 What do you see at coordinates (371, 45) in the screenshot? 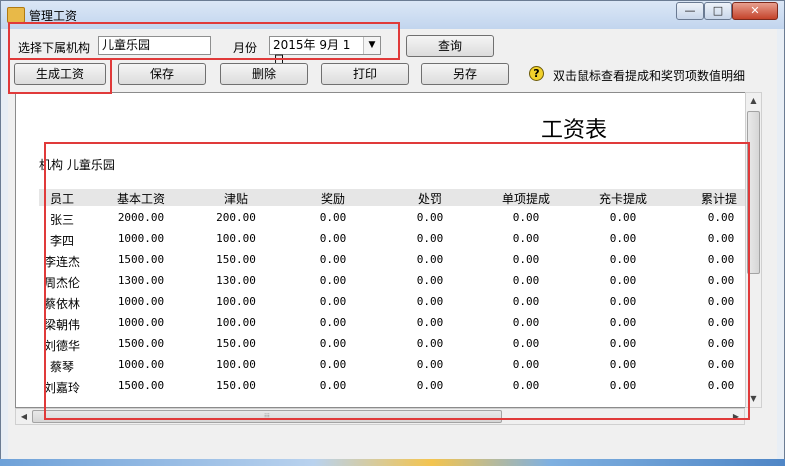
I see `chevron-down-icon: ▼` at bounding box center [371, 45].